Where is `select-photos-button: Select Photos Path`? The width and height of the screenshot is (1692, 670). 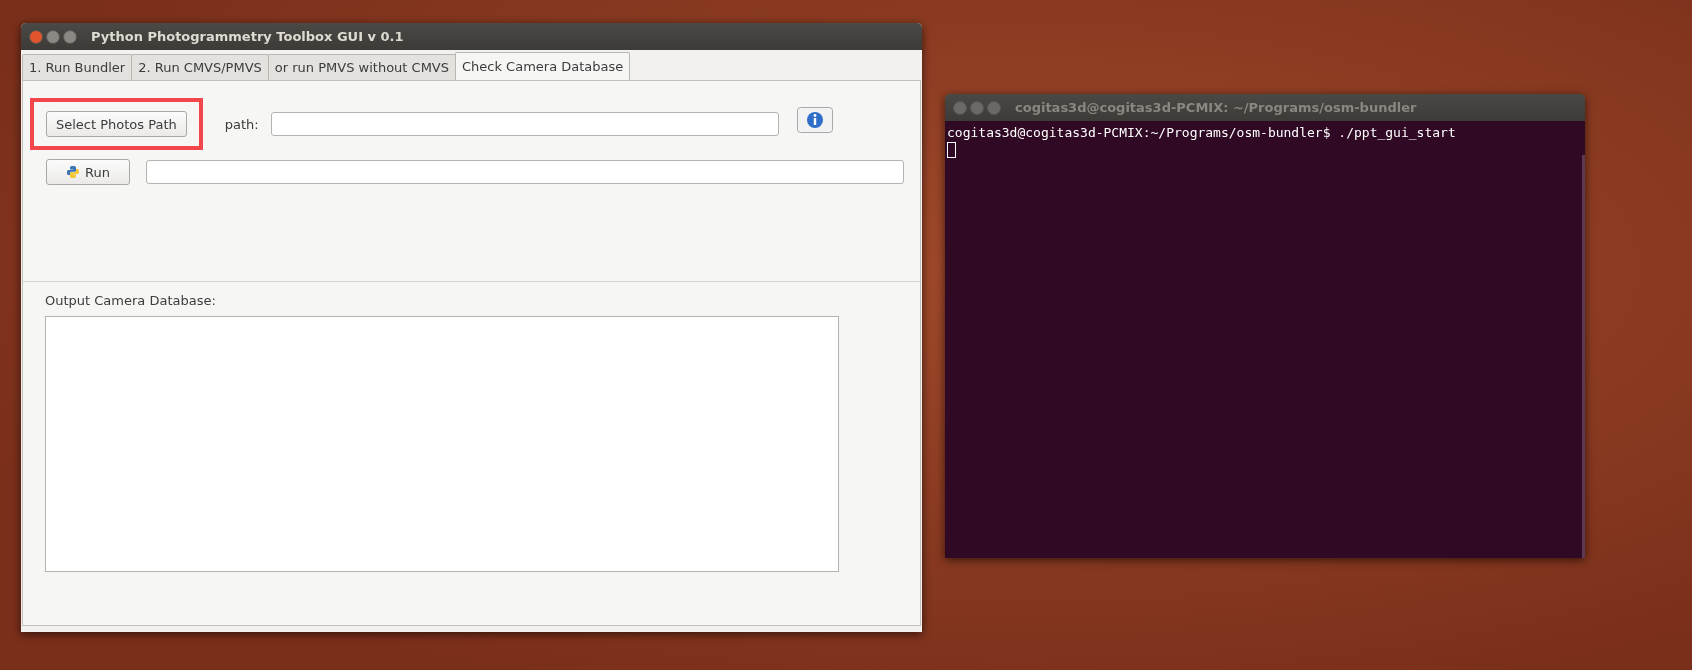
select-photos-button: Select Photos Path is located at coordinates (116, 124).